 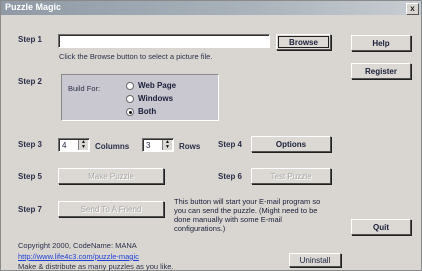 I want to click on quit-button: Quit, so click(x=381, y=227).